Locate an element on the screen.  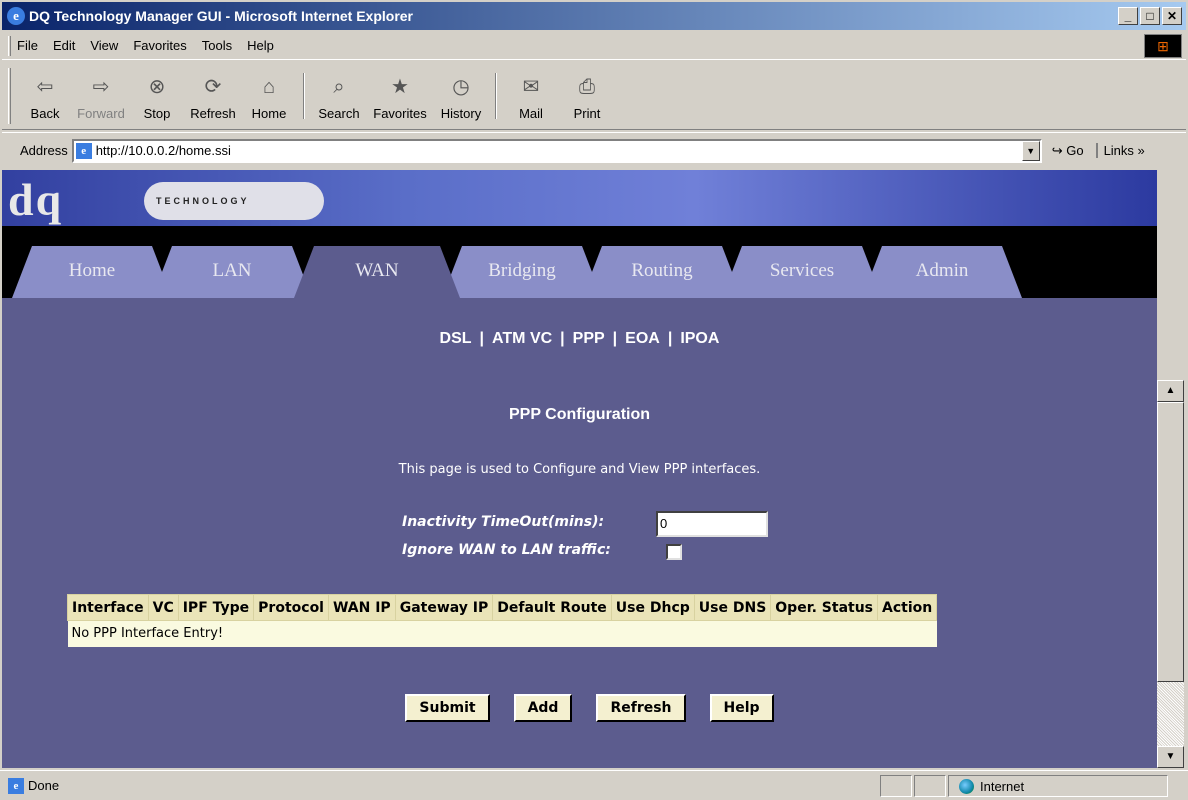
mail-button: ✉ Mail is located at coordinates (531, 96).